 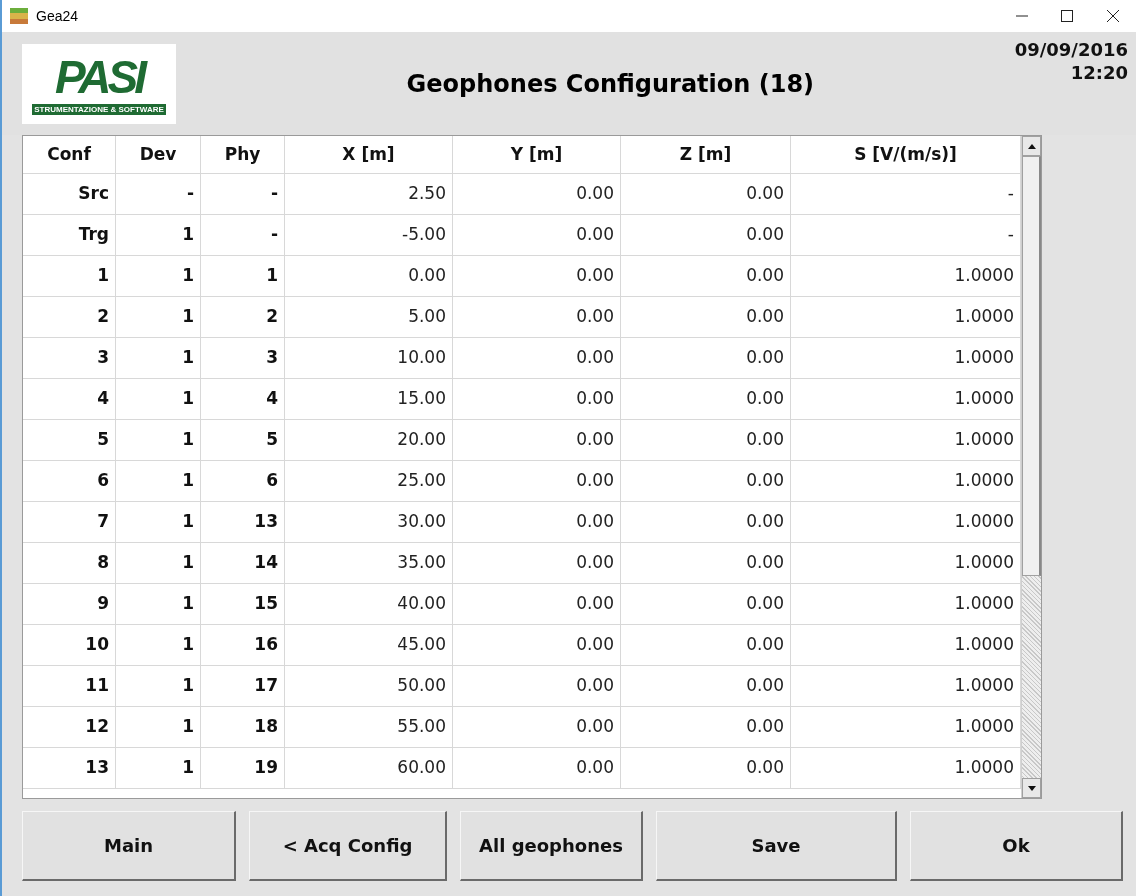 I want to click on table-cell: -5.00, so click(x=369, y=235).